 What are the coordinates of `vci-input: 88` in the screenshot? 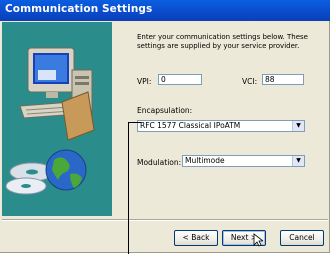 It's located at (283, 79).